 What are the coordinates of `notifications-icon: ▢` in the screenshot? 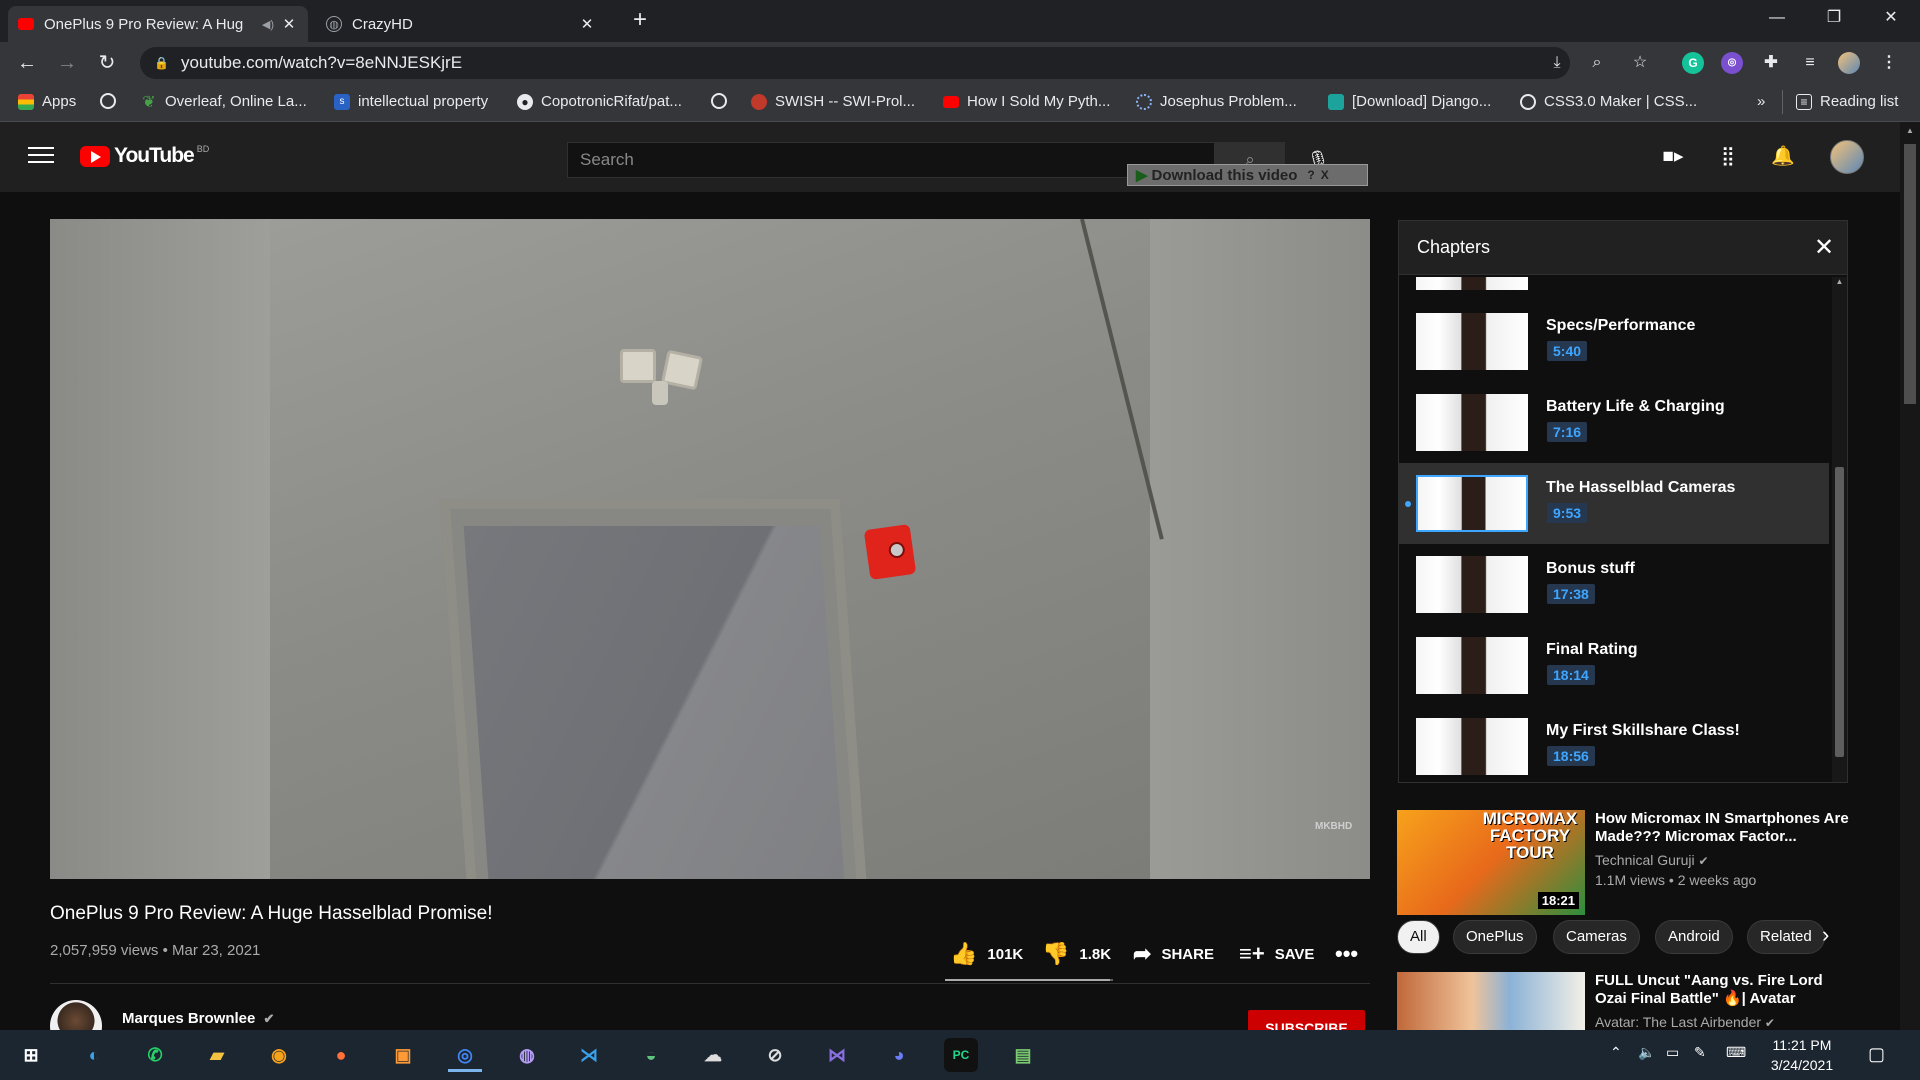 It's located at (1876, 1054).